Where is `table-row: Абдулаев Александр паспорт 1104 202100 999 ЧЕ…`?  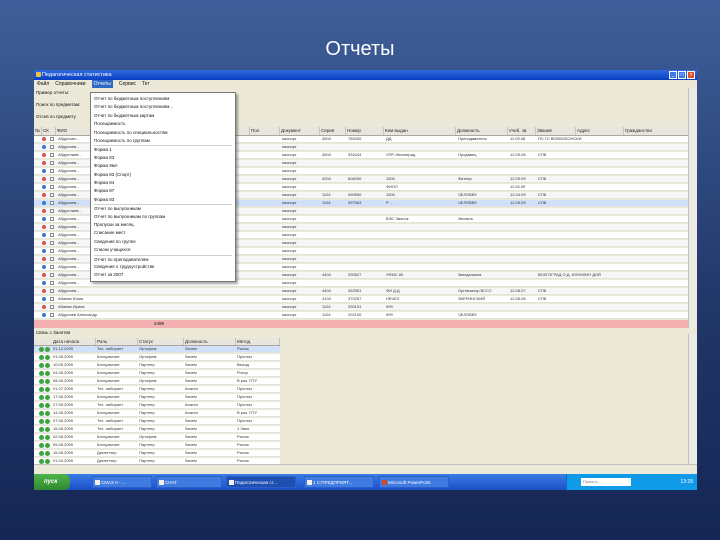 table-row: Абдулаев Александр паспорт 1104 202100 999 ЧЕ… is located at coordinates (361, 315).